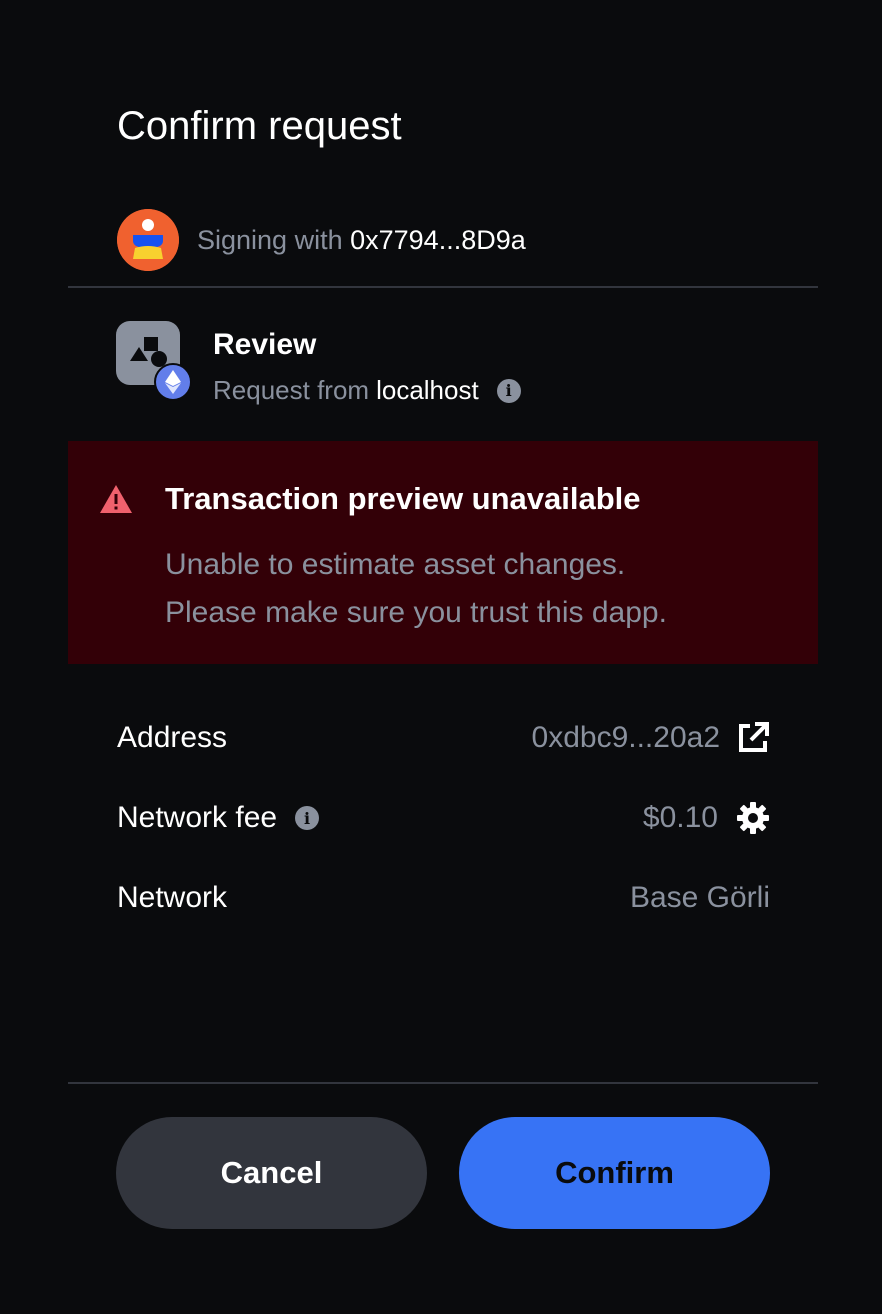  I want to click on signing-label: Signing with 0x7794...8D9a, so click(361, 240).